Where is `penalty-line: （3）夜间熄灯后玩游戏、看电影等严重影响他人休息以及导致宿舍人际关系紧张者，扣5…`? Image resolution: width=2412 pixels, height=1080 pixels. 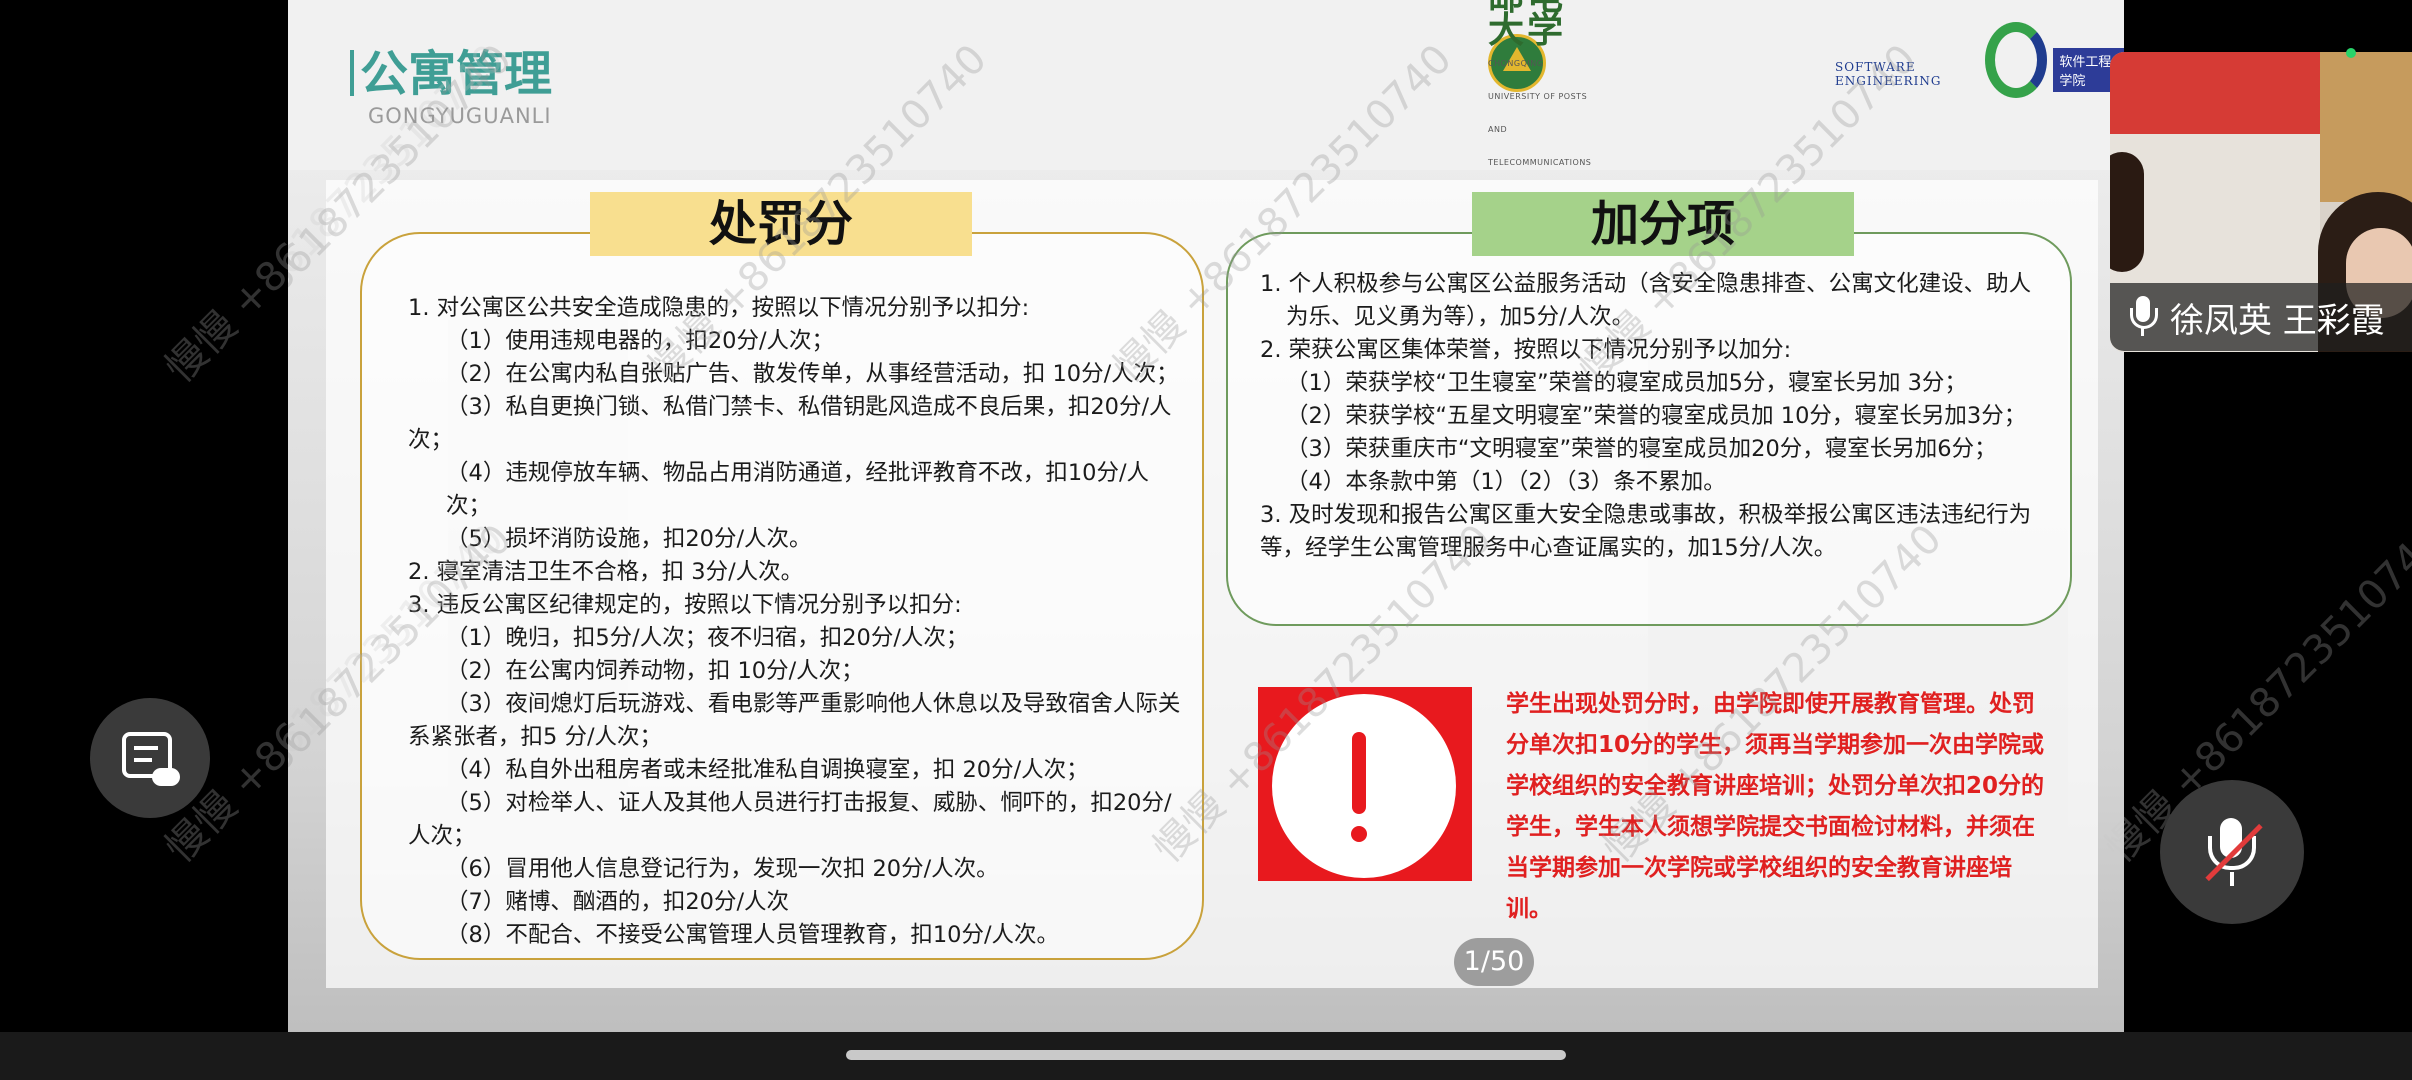 penalty-line: （3）夜间熄灯后玩游戏、看电影等严重影响他人休息以及导致宿舍人际关系紧张者，扣5… is located at coordinates (794, 720).